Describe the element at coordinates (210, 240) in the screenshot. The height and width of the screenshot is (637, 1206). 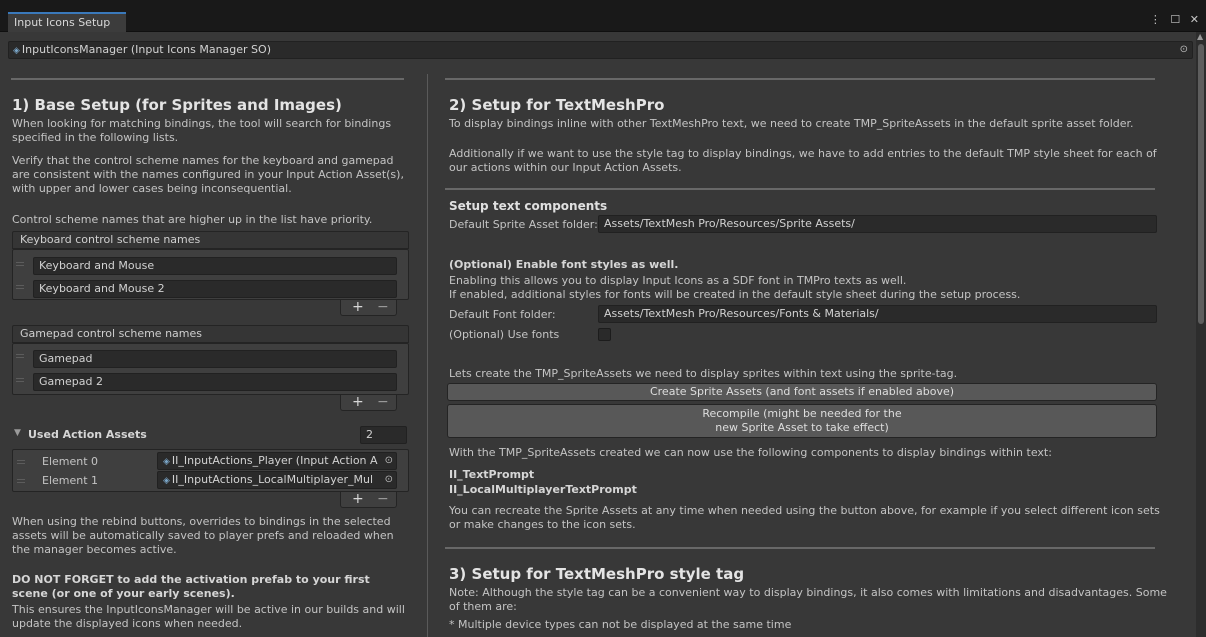
I see `keyboard-list-header: Keyboard control scheme names` at that location.